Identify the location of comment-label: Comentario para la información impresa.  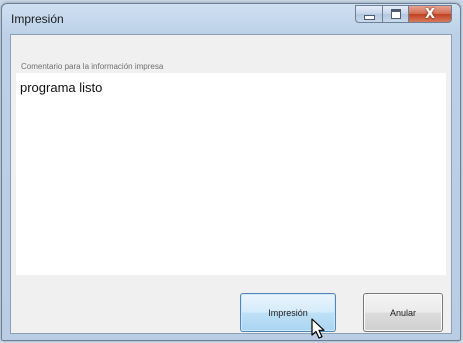
(92, 66).